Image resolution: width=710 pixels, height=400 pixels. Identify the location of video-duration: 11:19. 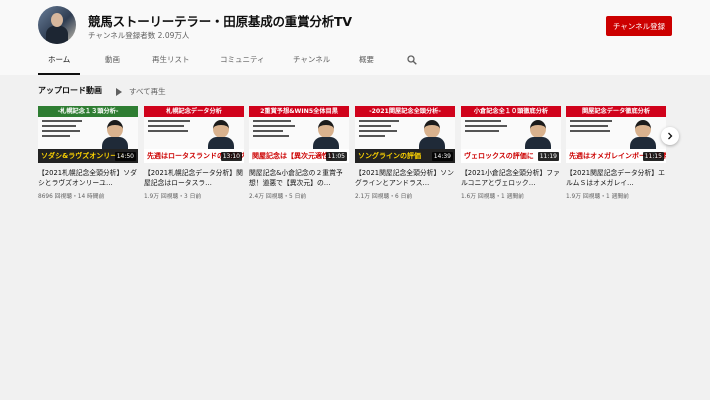
(548, 156).